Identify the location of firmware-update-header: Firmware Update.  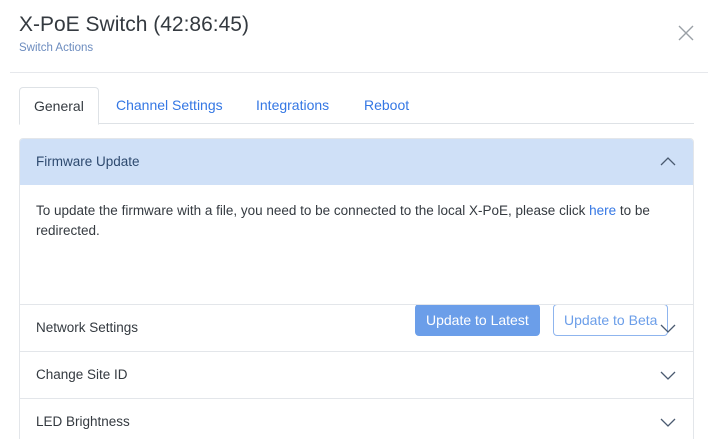
(356, 162).